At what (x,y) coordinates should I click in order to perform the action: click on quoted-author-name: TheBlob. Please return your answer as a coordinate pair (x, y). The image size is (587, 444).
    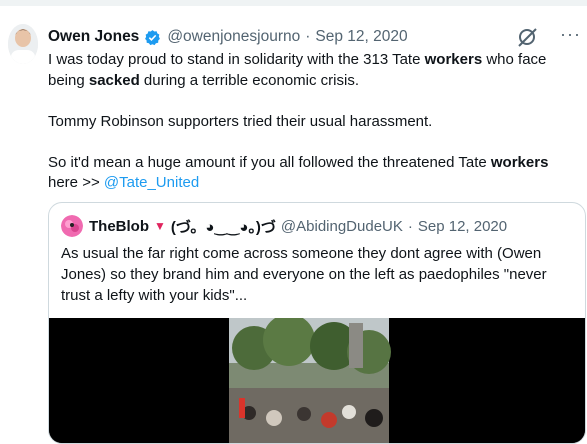
    Looking at the image, I should click on (119, 226).